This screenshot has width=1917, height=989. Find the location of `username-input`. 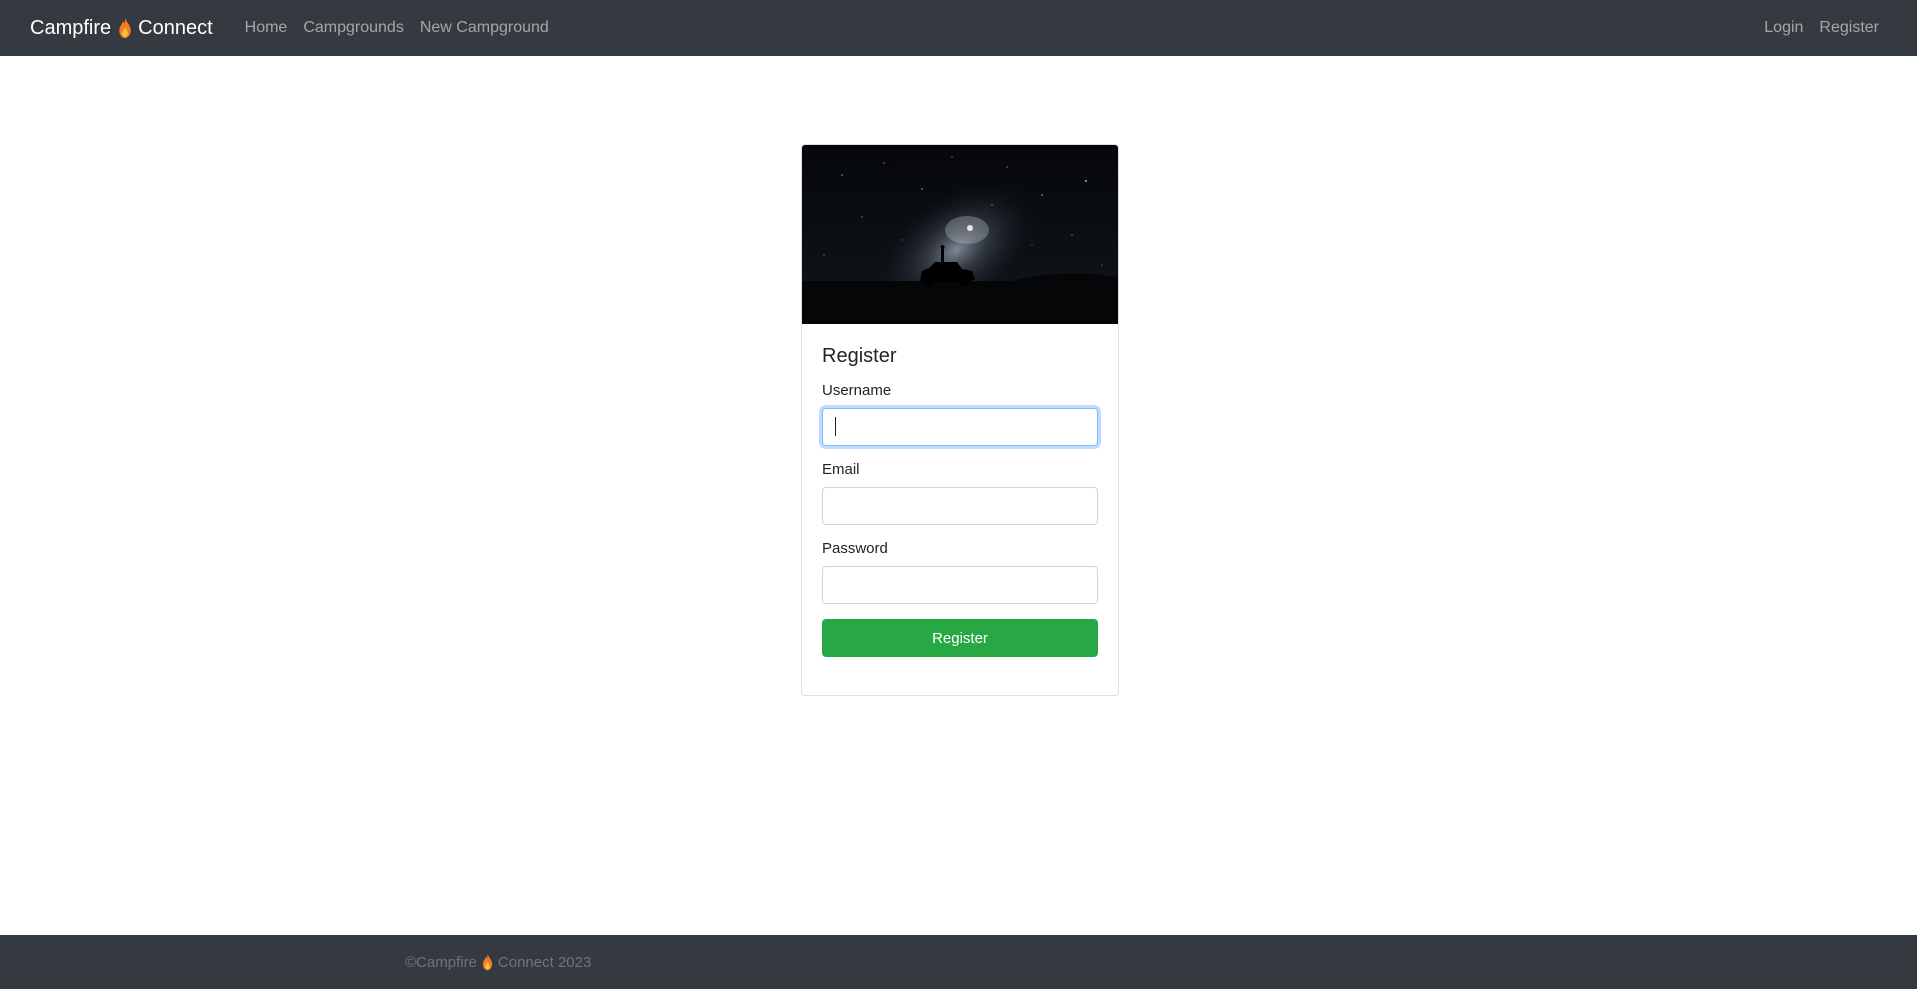

username-input is located at coordinates (960, 427).